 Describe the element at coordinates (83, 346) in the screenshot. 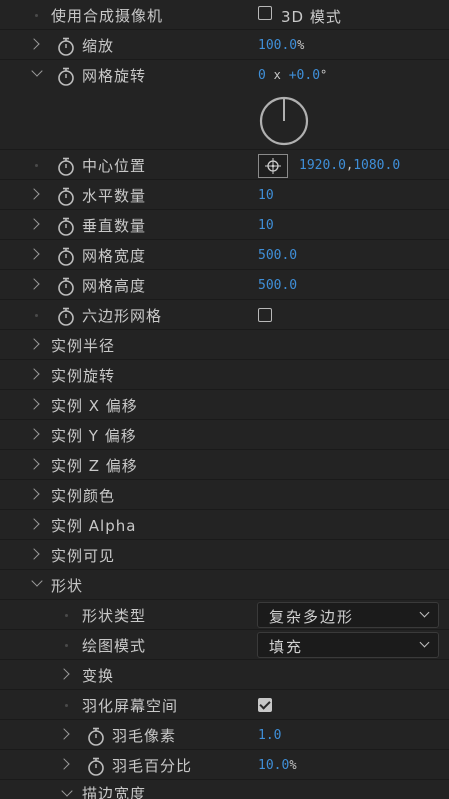

I see `instance-radius-label: 实例半径` at that location.